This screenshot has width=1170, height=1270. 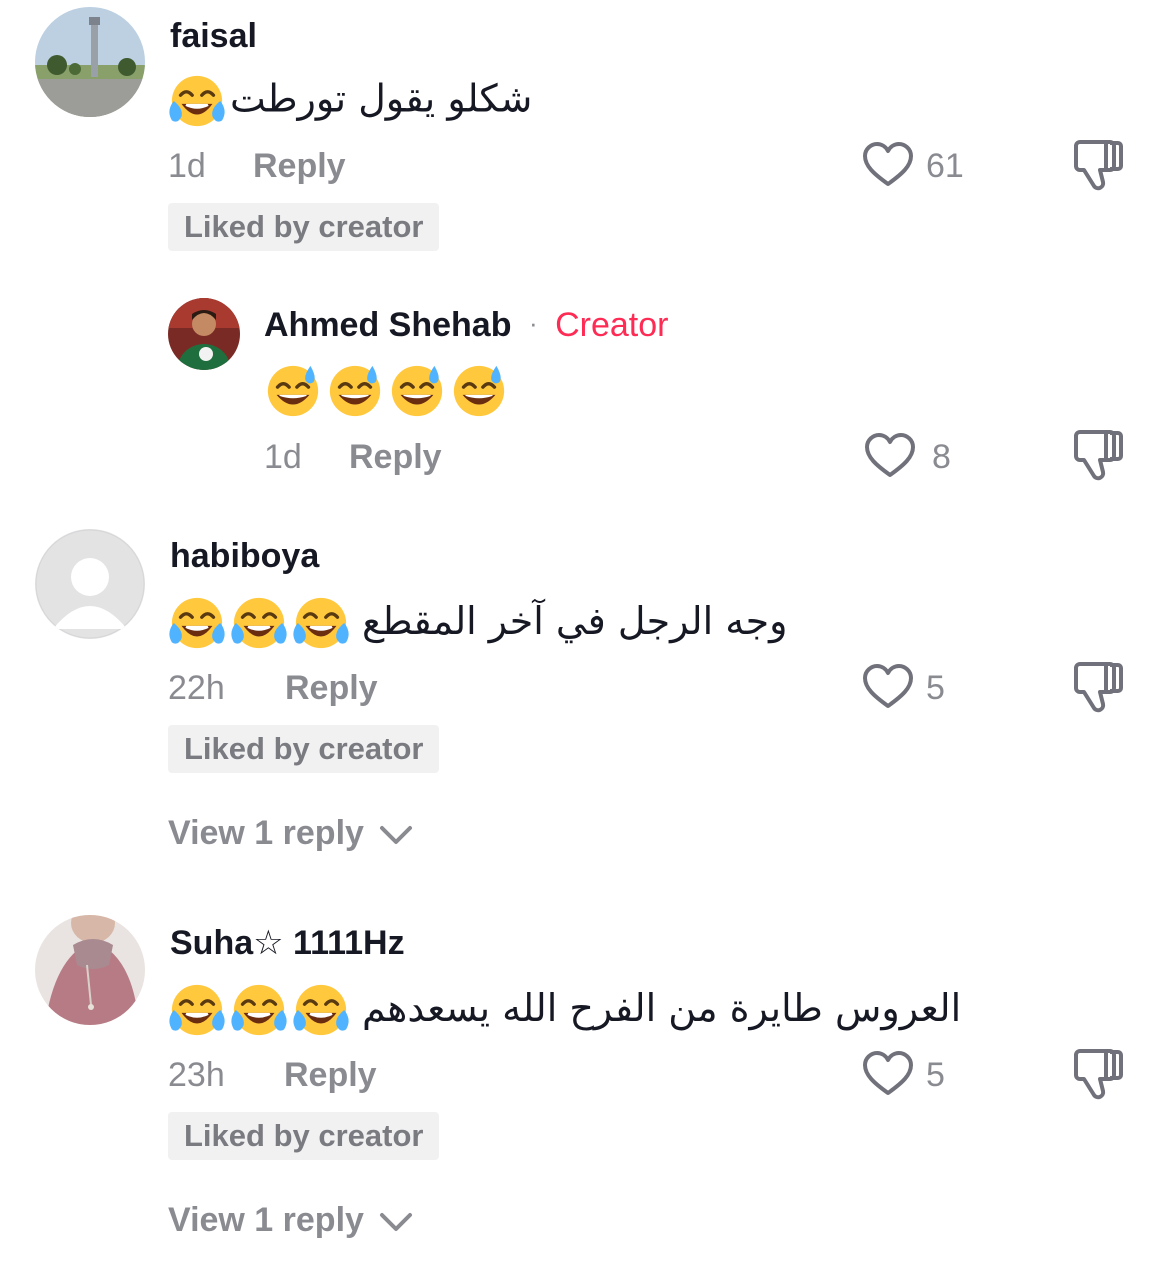 What do you see at coordinates (196, 688) in the screenshot?
I see `comment-time: 22h` at bounding box center [196, 688].